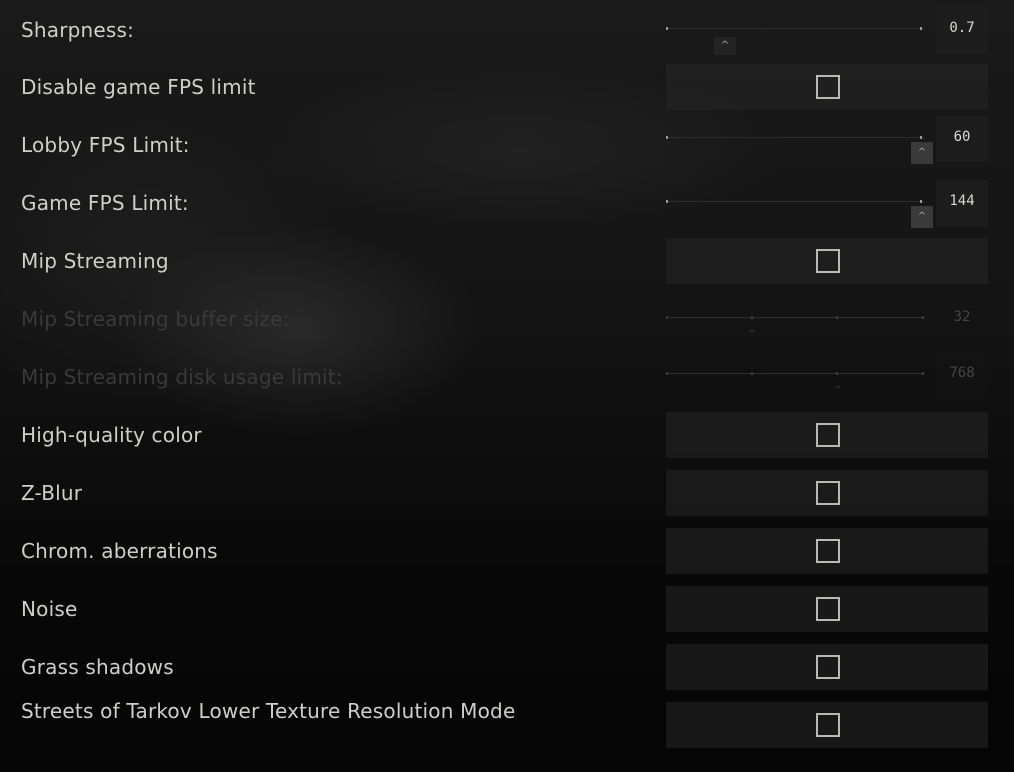  What do you see at coordinates (119, 551) in the screenshot?
I see `setting-label-chrom-aberrations: Chrom. aberrations` at bounding box center [119, 551].